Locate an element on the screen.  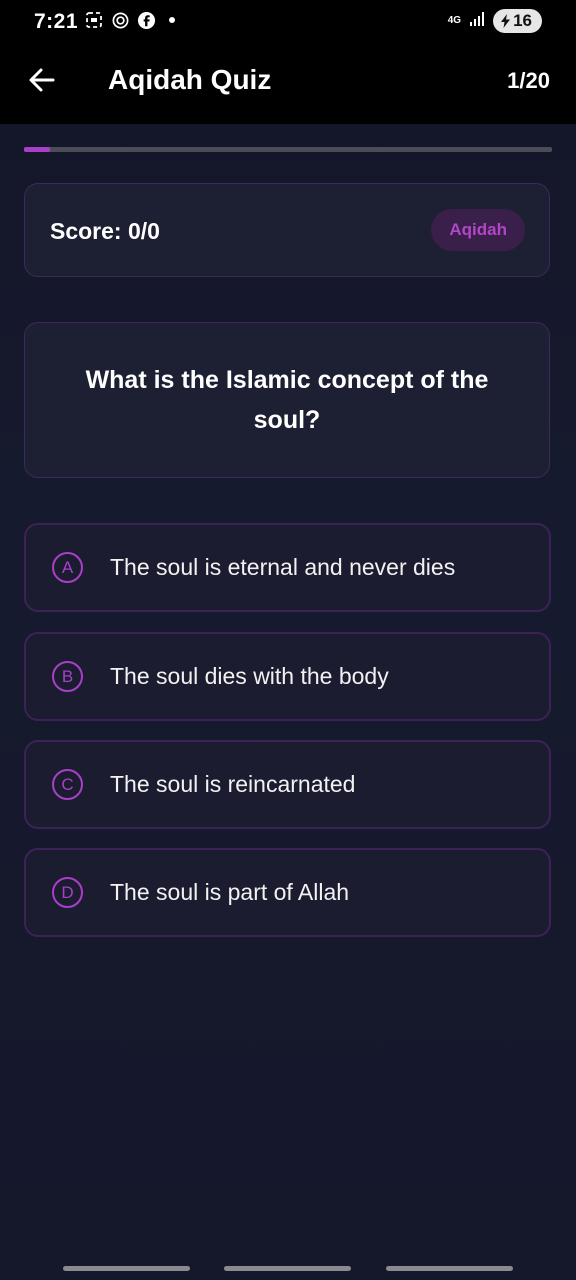
answer-option-a: A The soul is eternal and never dies is located at coordinates (287, 567).